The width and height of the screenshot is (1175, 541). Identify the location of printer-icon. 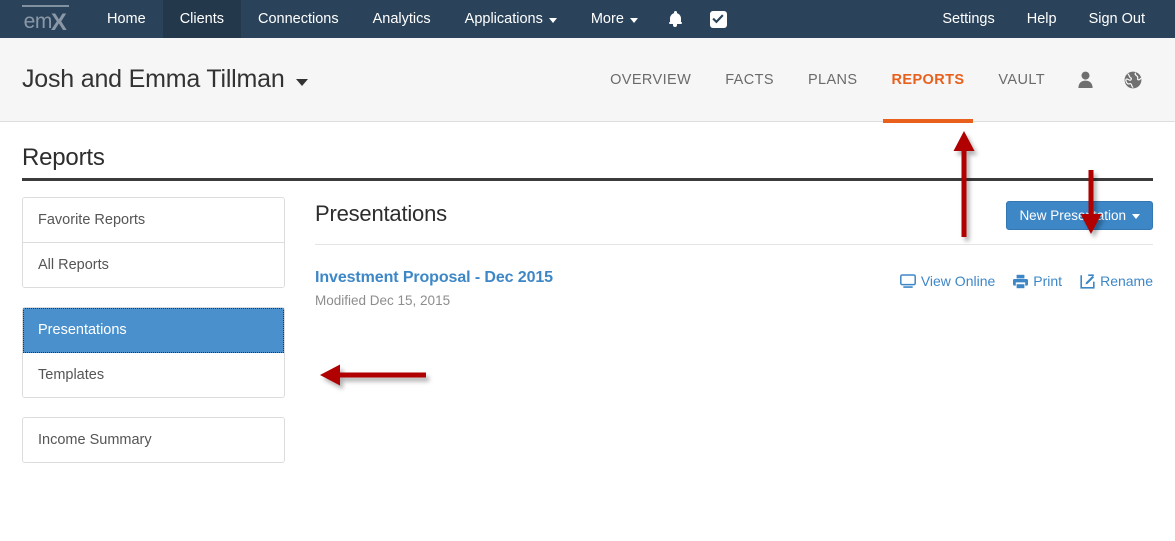
(1021, 281).